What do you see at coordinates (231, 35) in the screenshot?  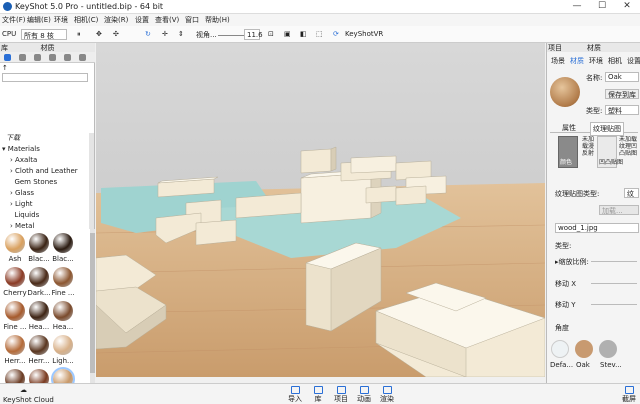 I see `fov-slider` at bounding box center [231, 35].